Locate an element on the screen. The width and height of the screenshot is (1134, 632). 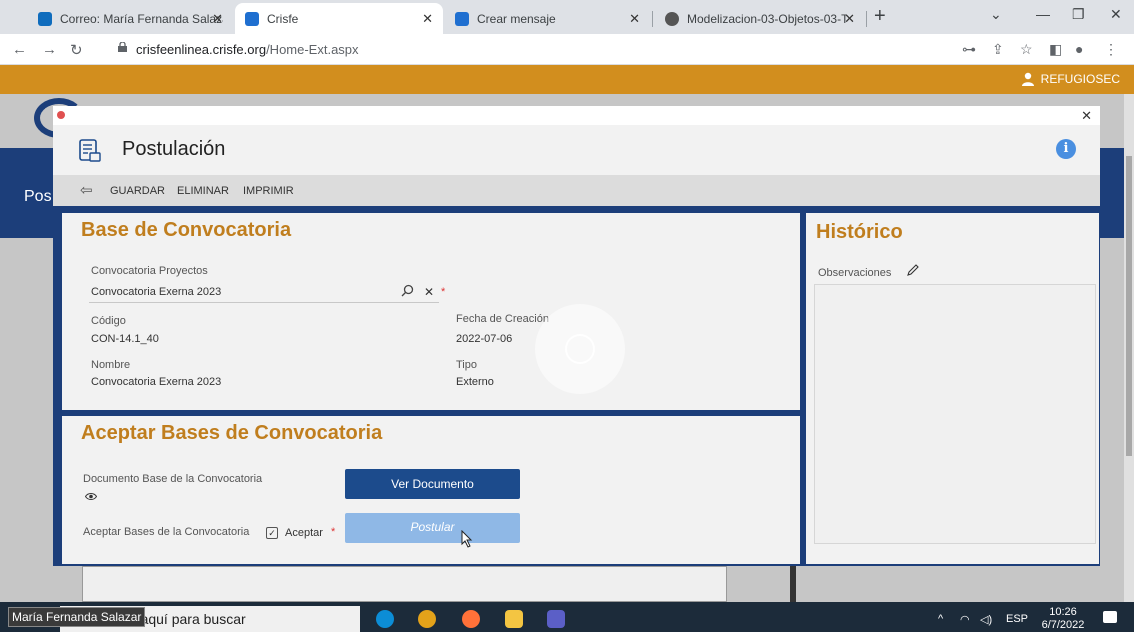
modal-header: Postulación i is located at coordinates (576, 150).